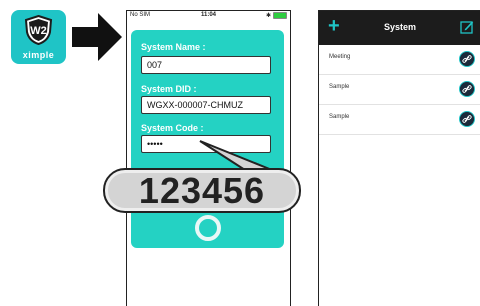  What do you see at coordinates (206, 65) in the screenshot?
I see `system-name-field: 007` at bounding box center [206, 65].